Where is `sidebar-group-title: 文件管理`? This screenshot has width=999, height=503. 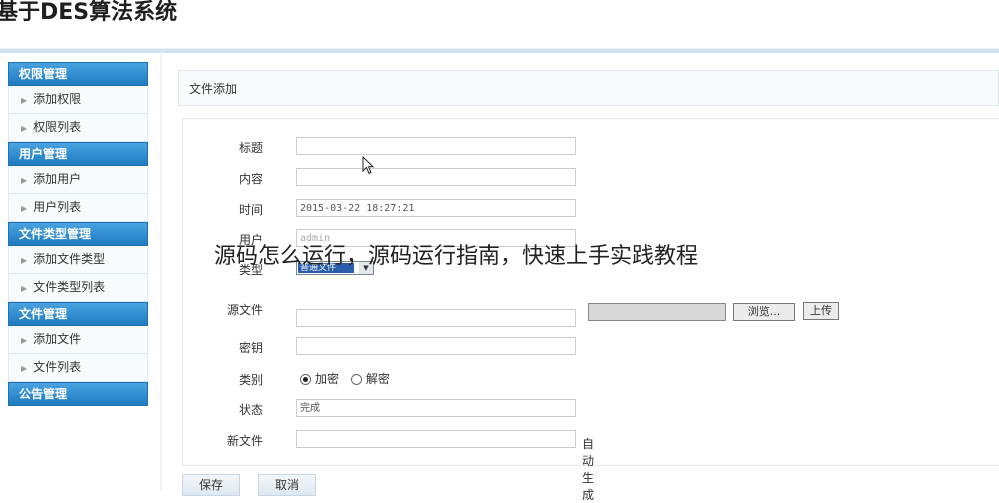
sidebar-group-title: 文件管理 is located at coordinates (78, 314).